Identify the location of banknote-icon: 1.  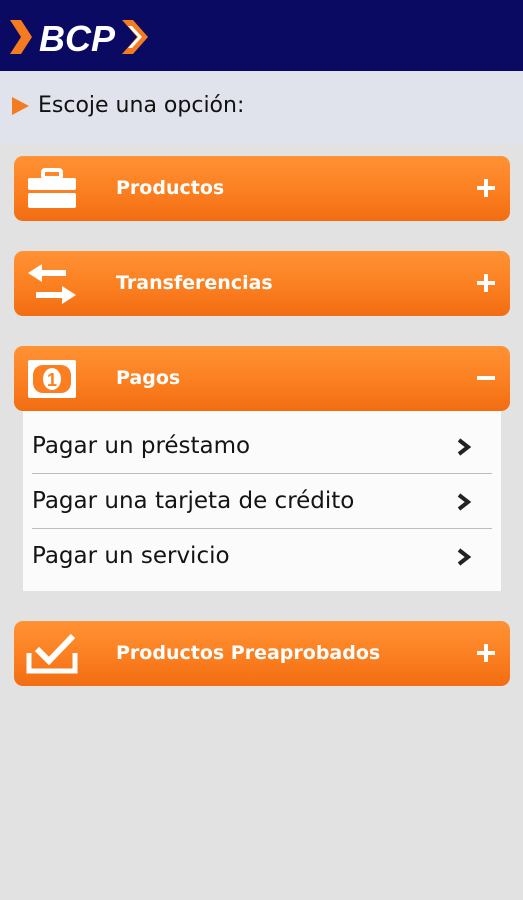
(52, 379).